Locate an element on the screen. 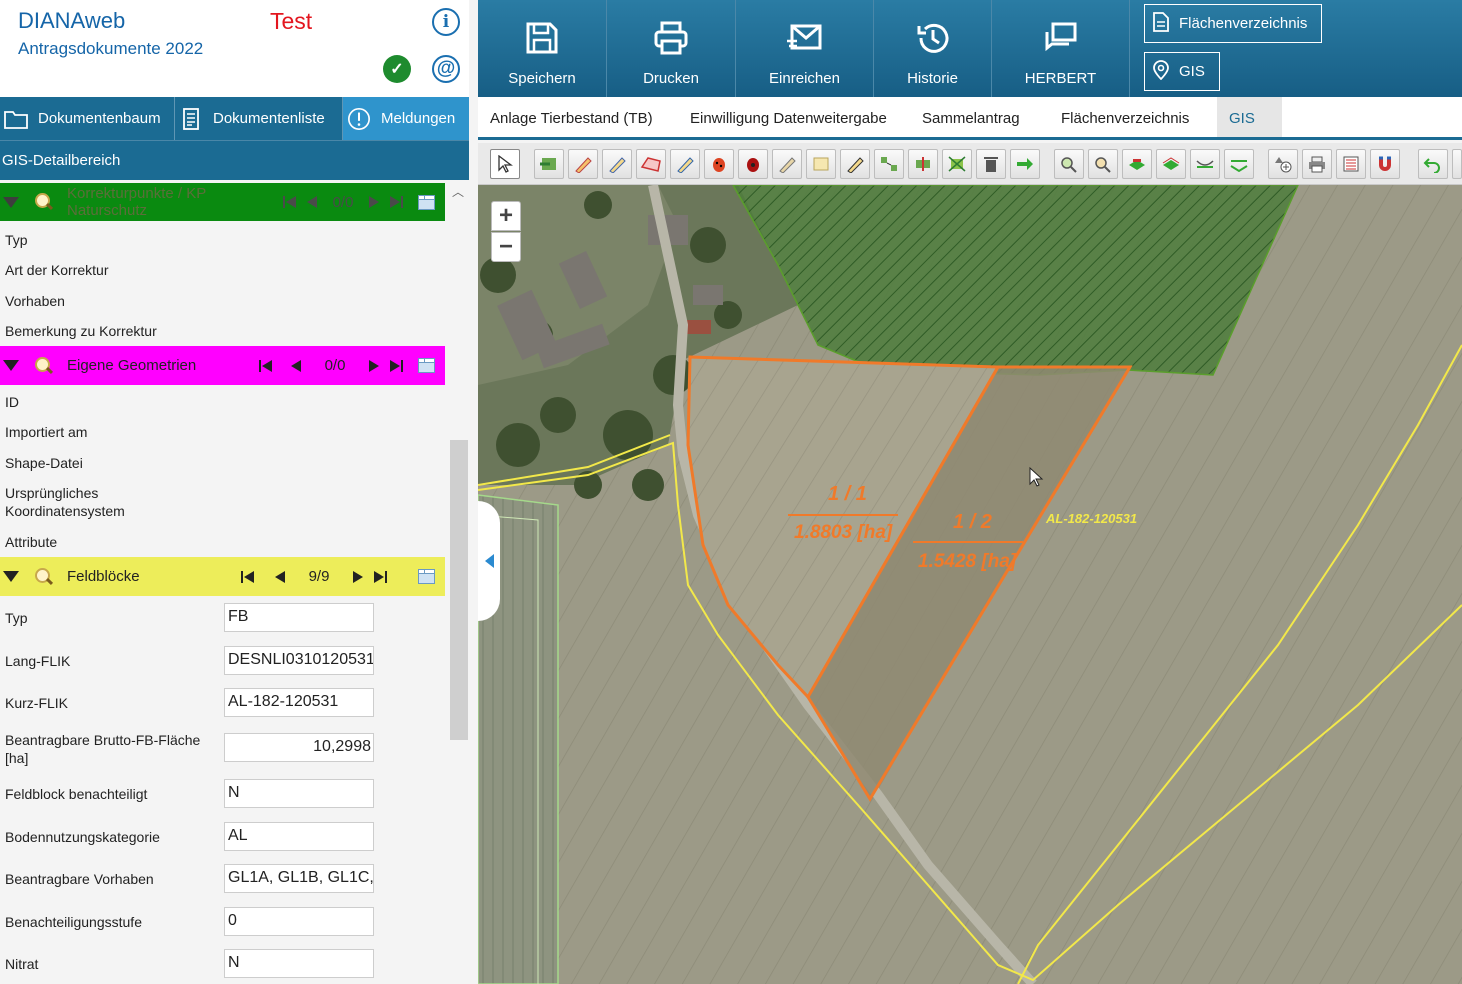 The image size is (1462, 984). draw-polygon-icon is located at coordinates (583, 164).